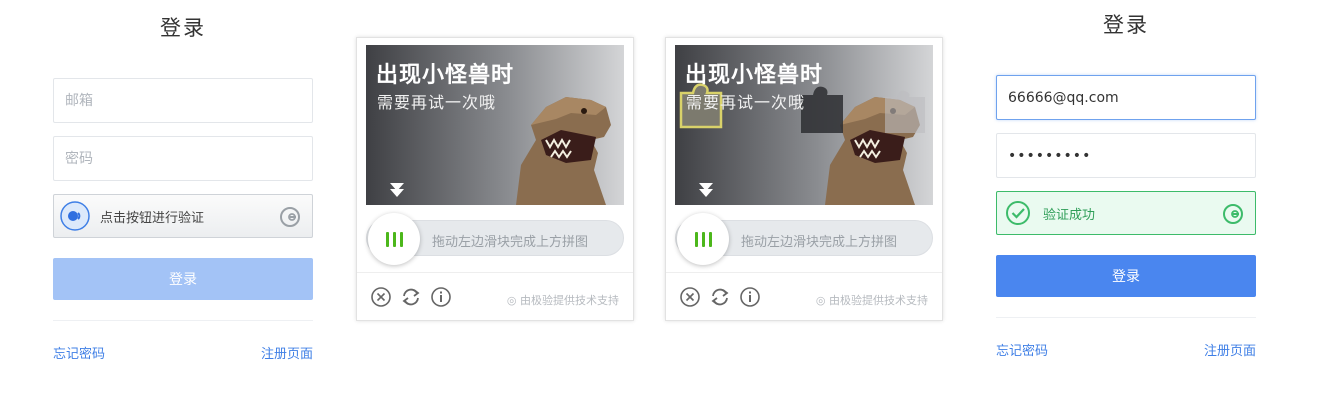 The width and height of the screenshot is (1330, 412). Describe the element at coordinates (1069, 215) in the screenshot. I see `verify-success-label: 验证成功` at that location.